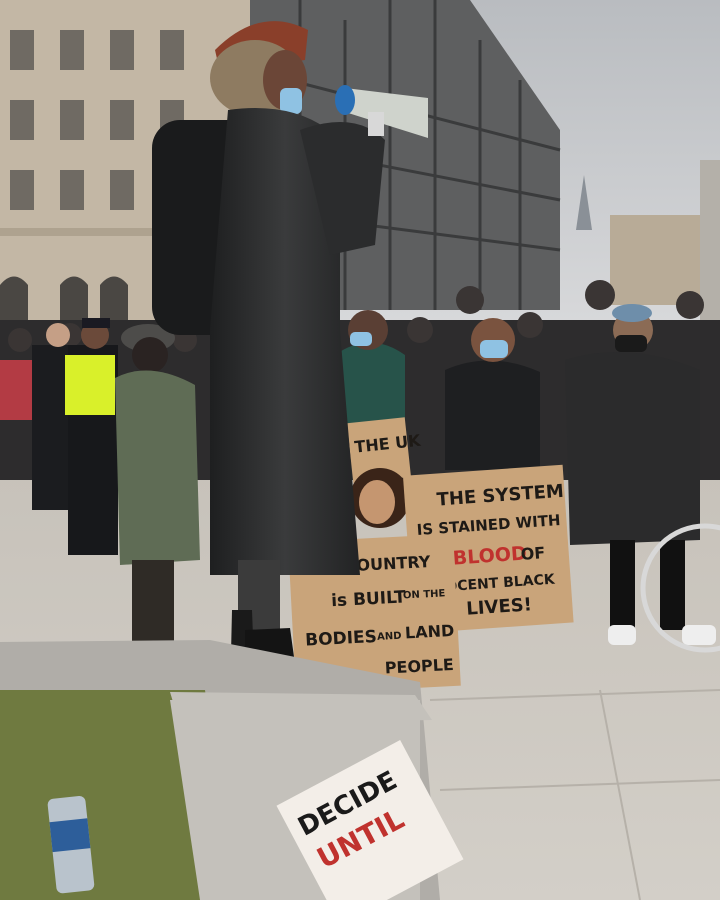 This screenshot has width=720, height=900. What do you see at coordinates (424, 594) in the screenshot?
I see `sign-country-line-3: ON THE` at bounding box center [424, 594].